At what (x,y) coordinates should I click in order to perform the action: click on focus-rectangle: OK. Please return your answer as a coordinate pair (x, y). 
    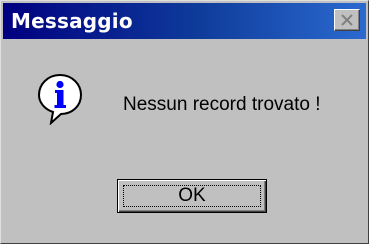
    Looking at the image, I should click on (192, 196).